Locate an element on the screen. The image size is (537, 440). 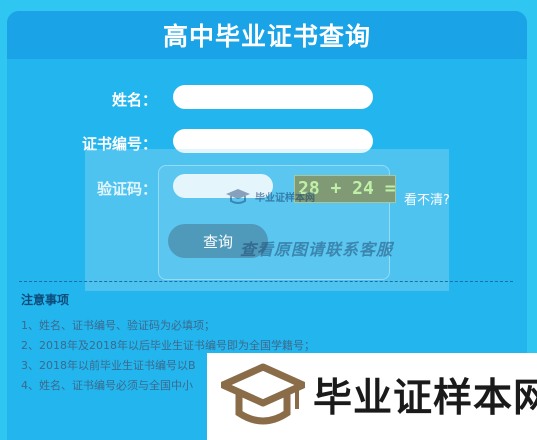
notes-title: 注意事项 is located at coordinates (45, 300).